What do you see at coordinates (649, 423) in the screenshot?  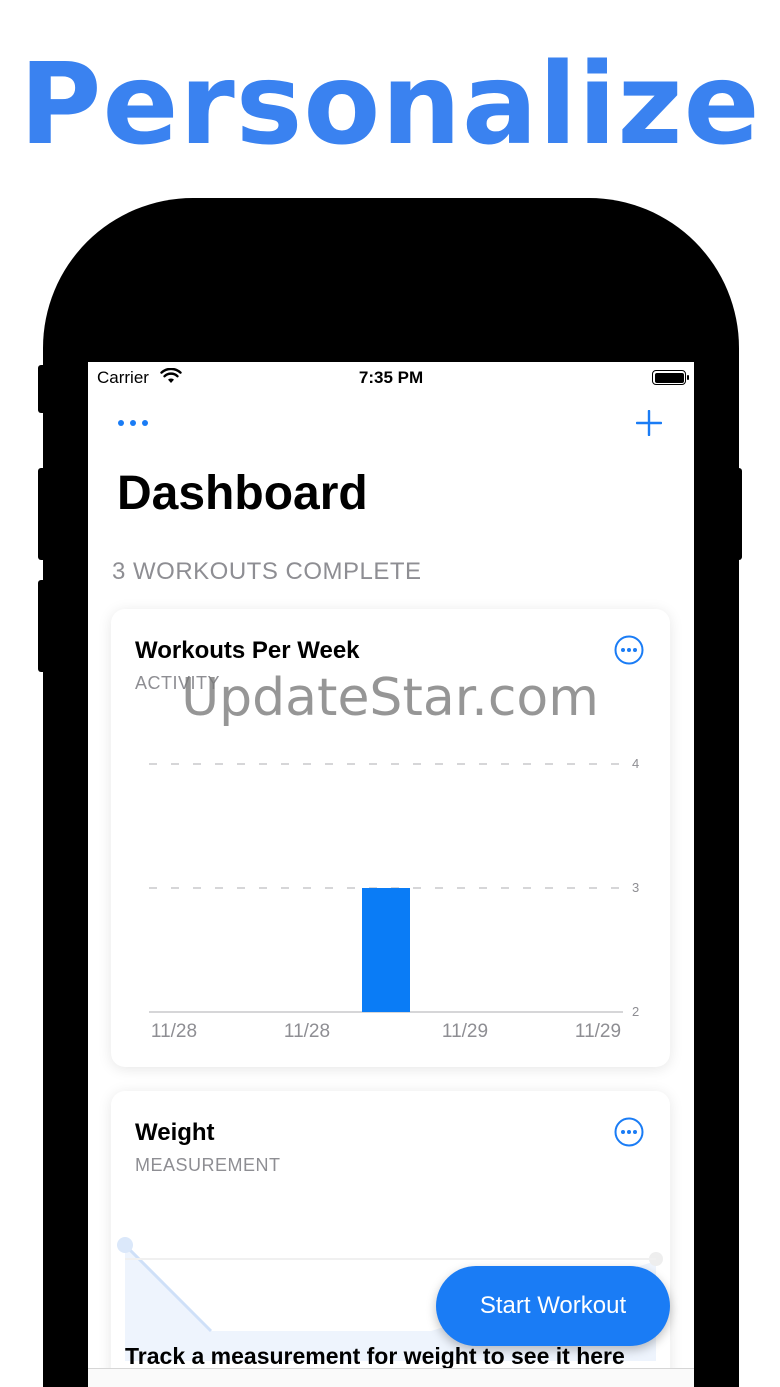 I see `plus-icon` at bounding box center [649, 423].